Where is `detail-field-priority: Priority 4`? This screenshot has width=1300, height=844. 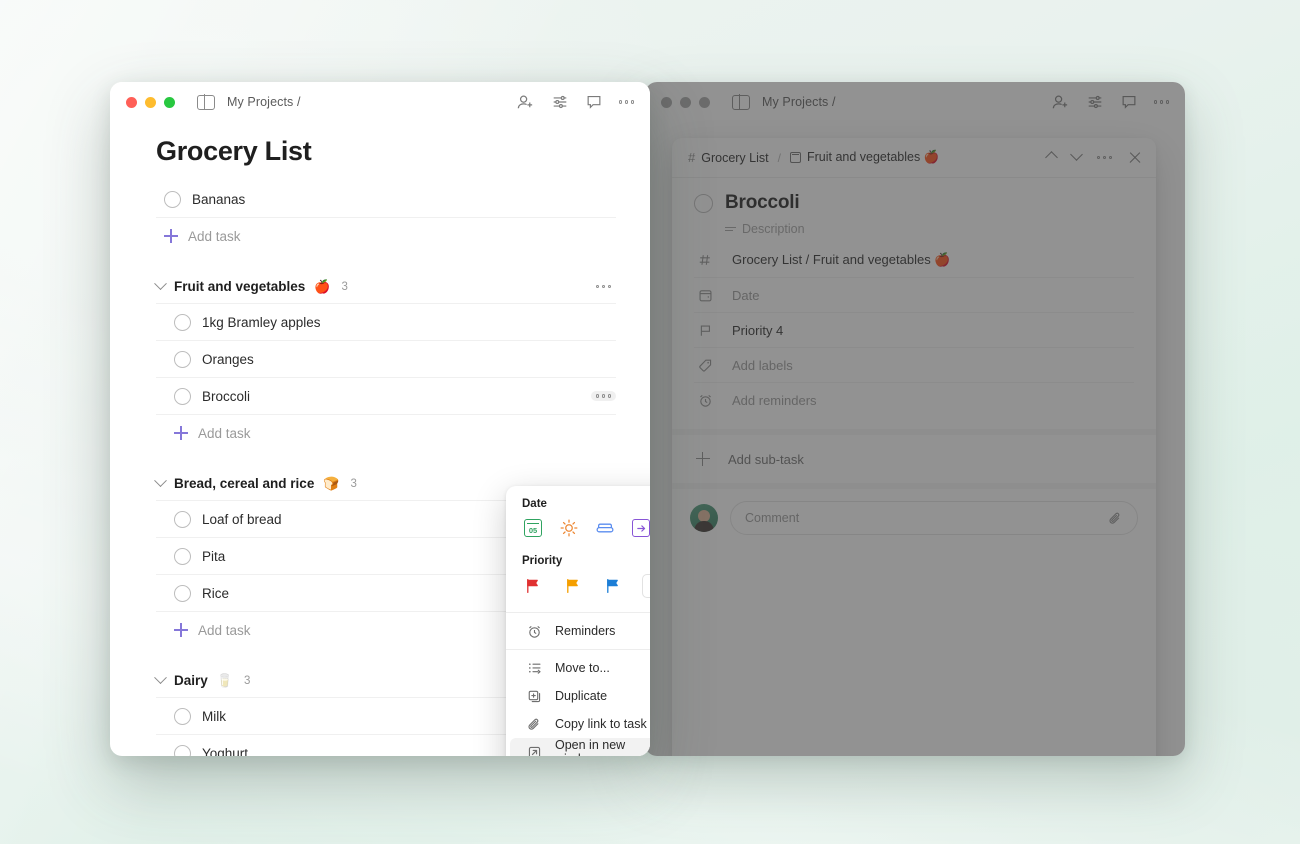
detail-field-priority: Priority 4 is located at coordinates (914, 329).